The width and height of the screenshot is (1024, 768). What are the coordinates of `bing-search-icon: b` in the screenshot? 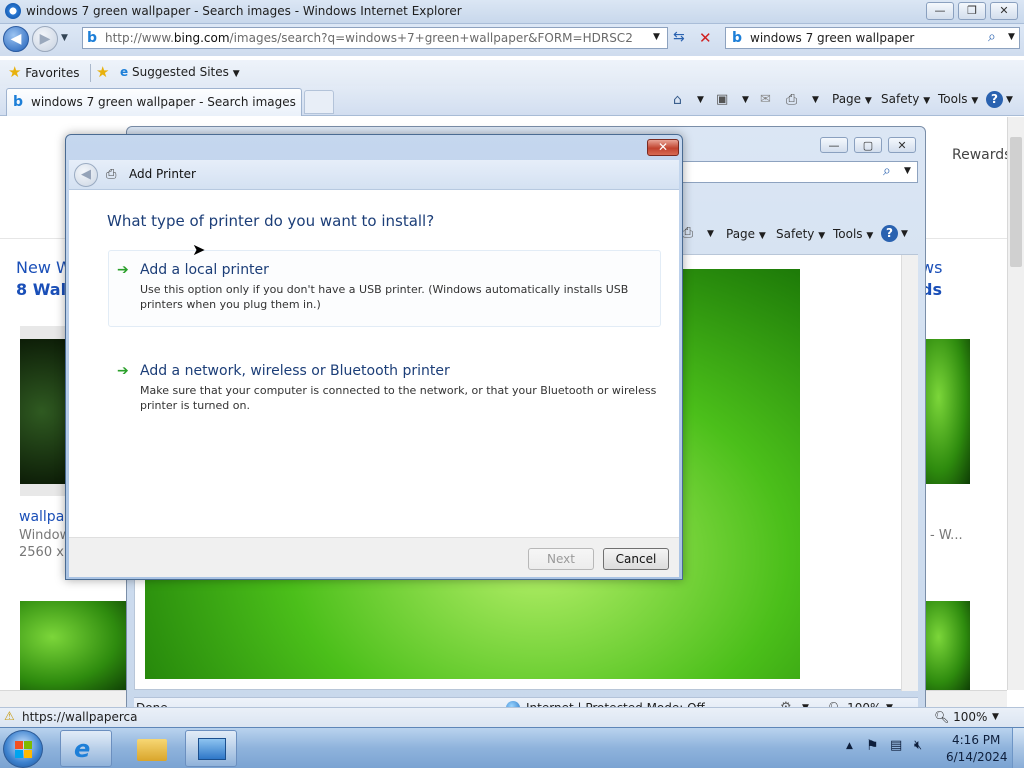 It's located at (737, 38).